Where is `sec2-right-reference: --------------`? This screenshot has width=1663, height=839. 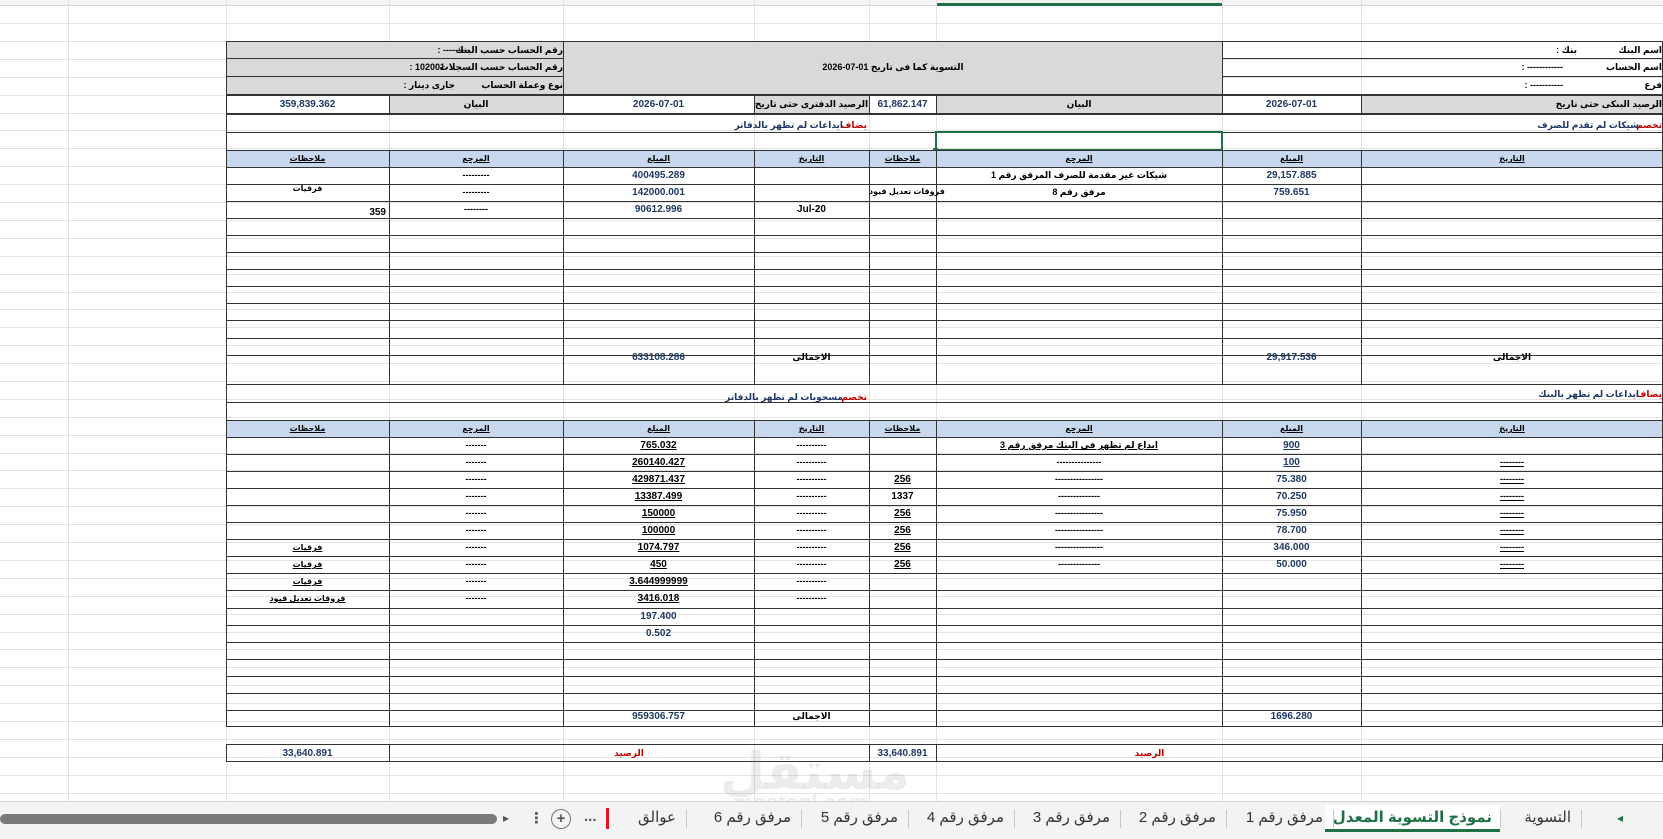 sec2-right-reference: -------------- is located at coordinates (1079, 564).